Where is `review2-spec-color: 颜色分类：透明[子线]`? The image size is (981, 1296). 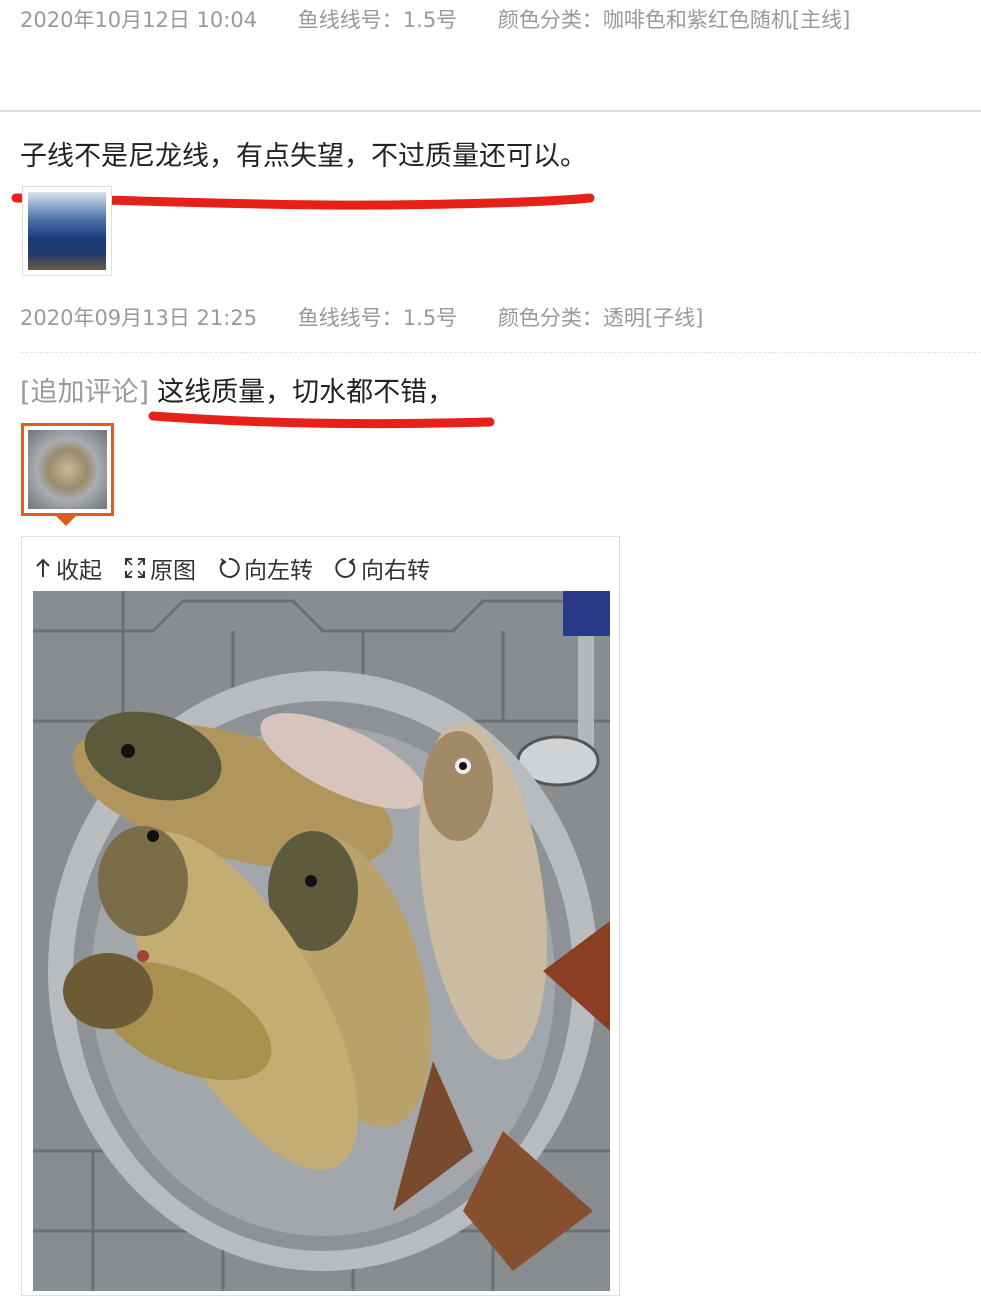 review2-spec-color: 颜色分类：透明[子线] is located at coordinates (600, 318).